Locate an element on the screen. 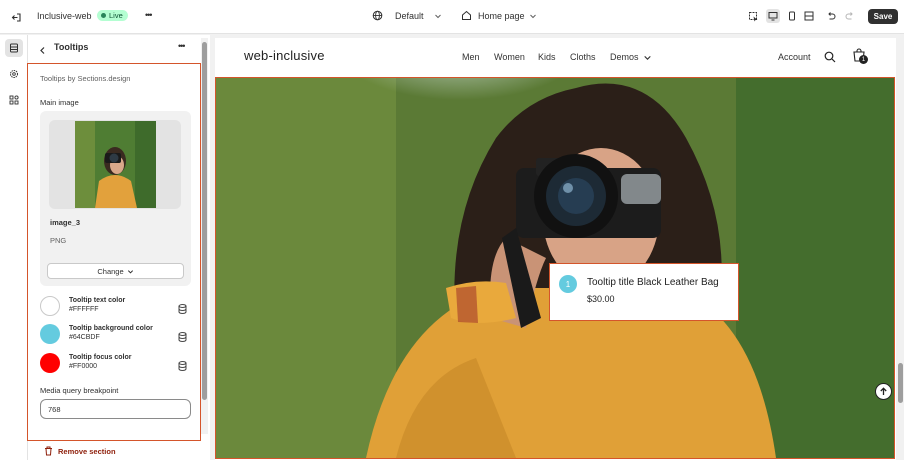 The height and width of the screenshot is (460, 904). live-dot-icon is located at coordinates (103, 15).